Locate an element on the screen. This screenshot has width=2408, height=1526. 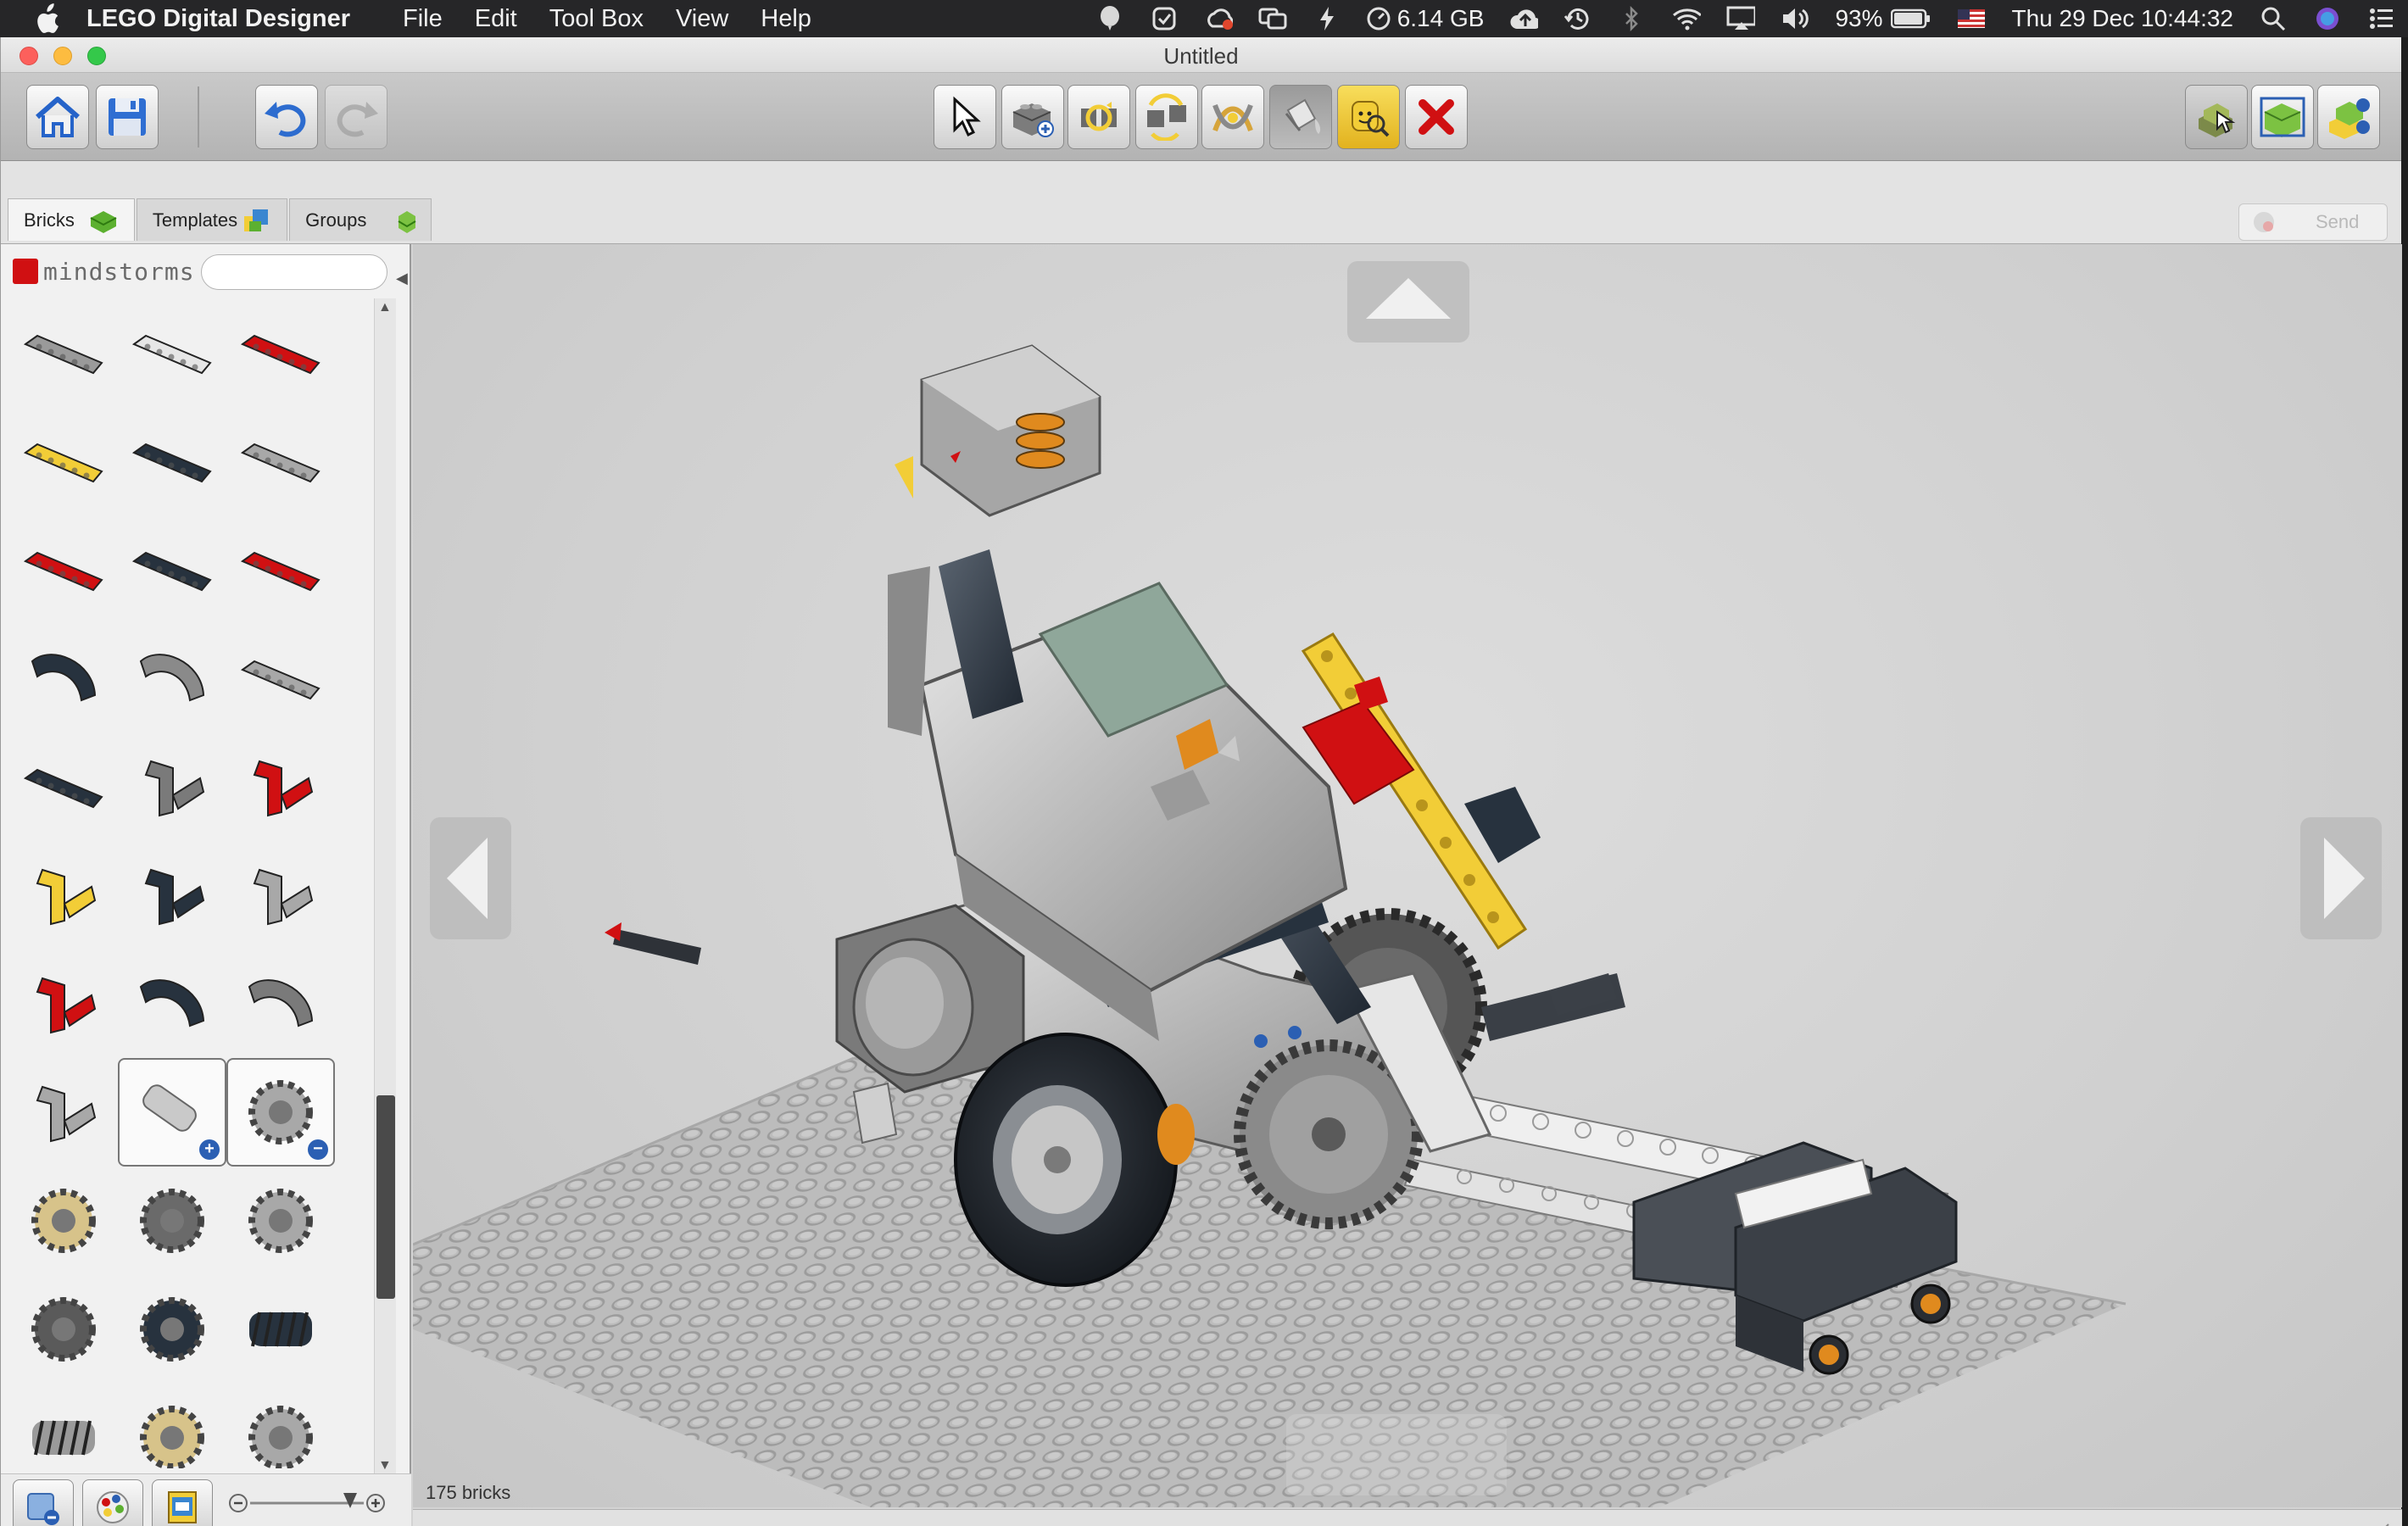
scroll-down-icon: ▼ is located at coordinates (385, 1465).